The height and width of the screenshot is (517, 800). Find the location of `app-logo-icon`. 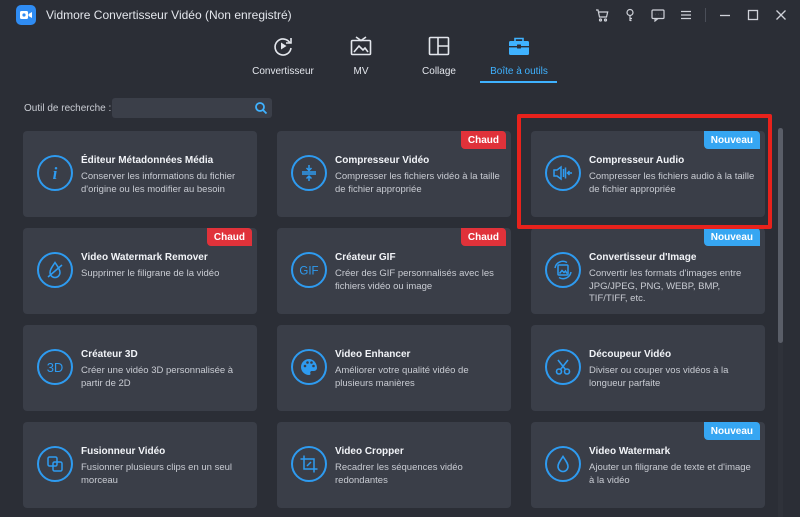

app-logo-icon is located at coordinates (26, 15).